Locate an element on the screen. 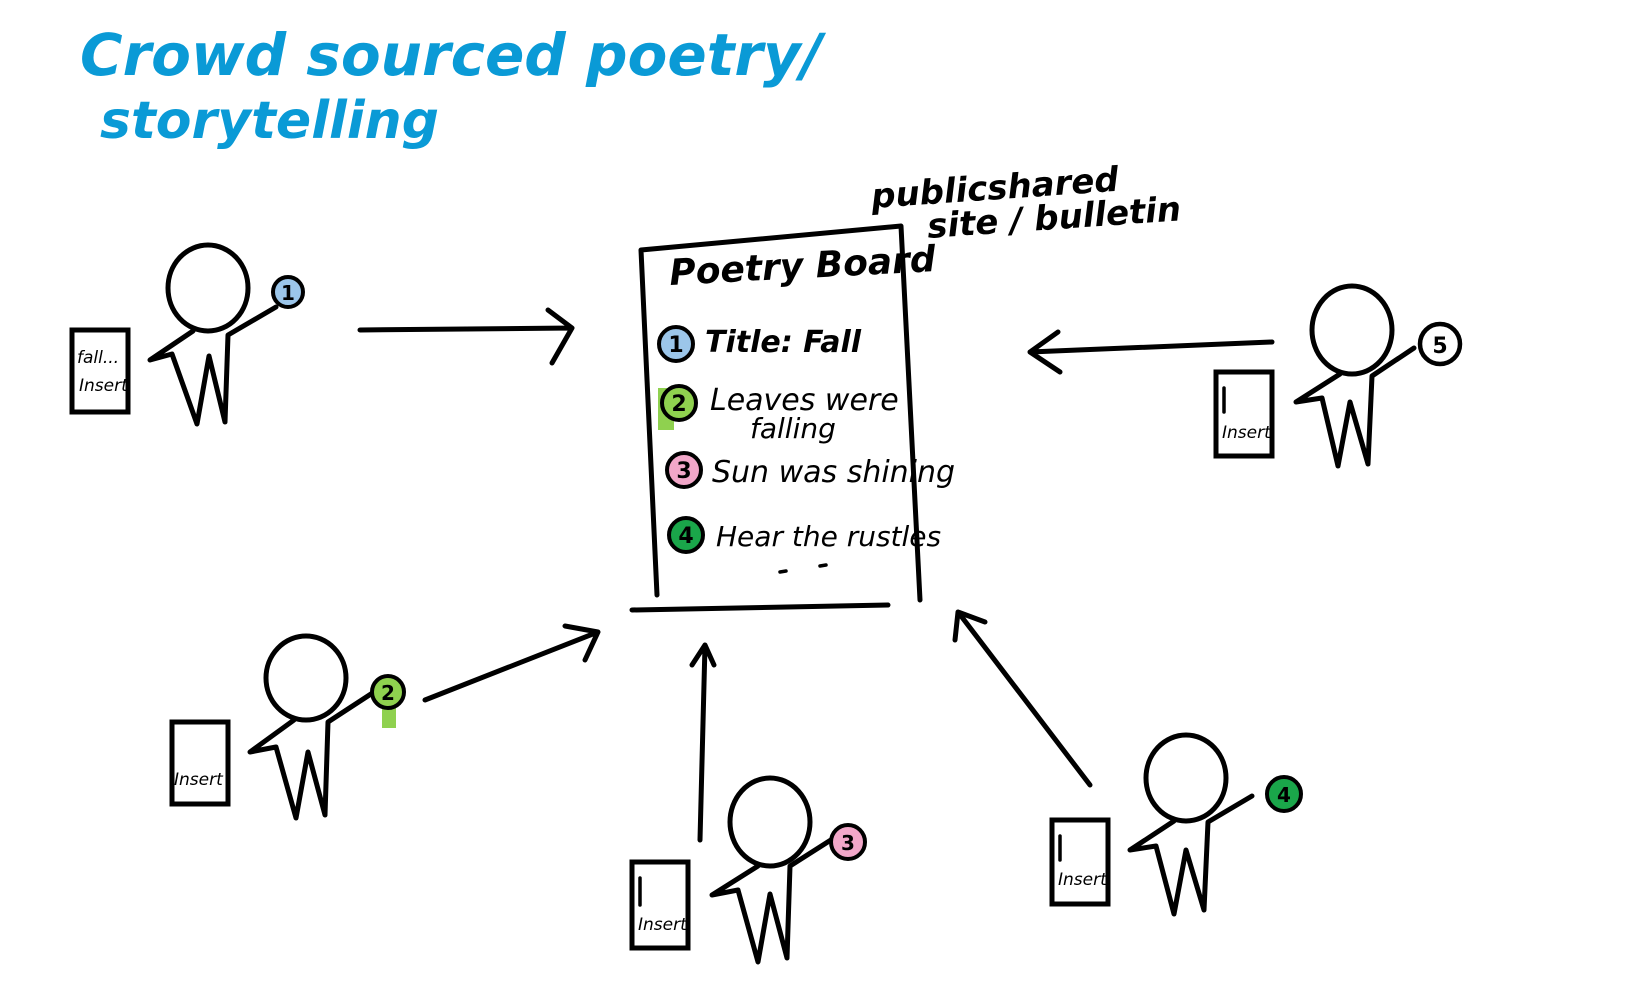 The image size is (1635, 991). svg-text: 5 is located at coordinates (1439, 346).